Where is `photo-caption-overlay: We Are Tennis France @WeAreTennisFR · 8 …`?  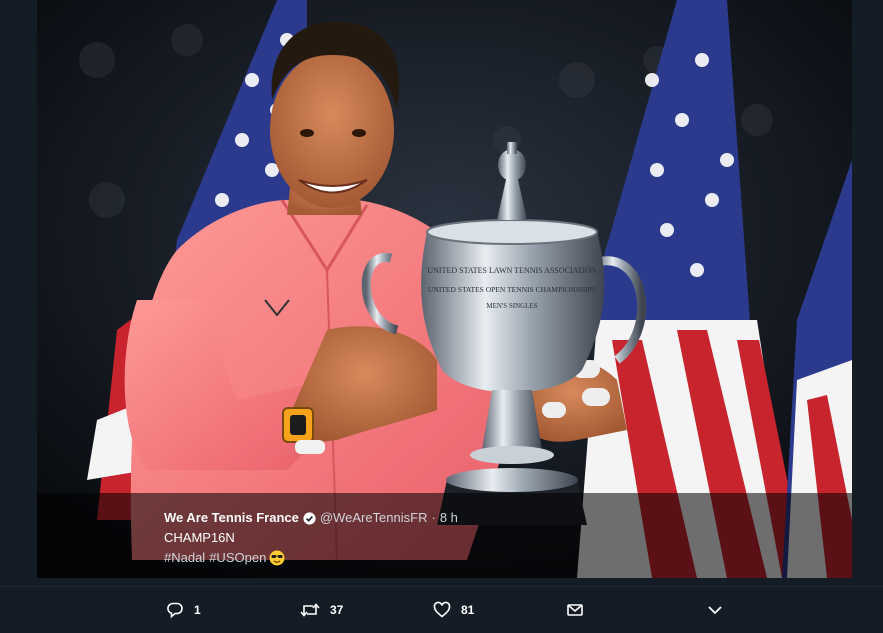 photo-caption-overlay: We Are Tennis France @WeAreTennisFR · 8 … is located at coordinates (444, 535).